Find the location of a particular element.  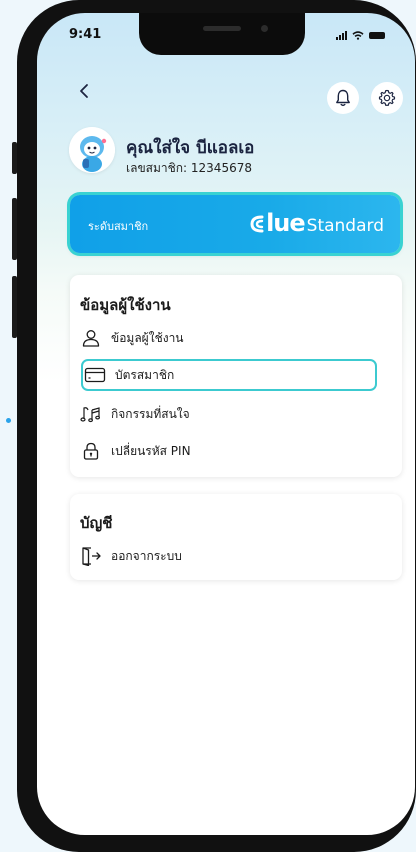

status-icons is located at coordinates (360, 35).